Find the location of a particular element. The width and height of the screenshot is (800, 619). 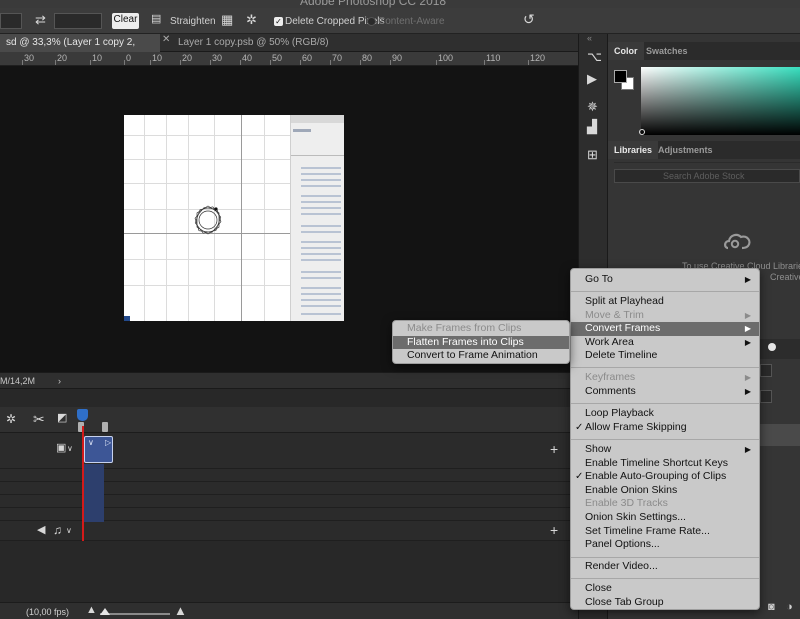

playhead-line is located at coordinates (83, 483).